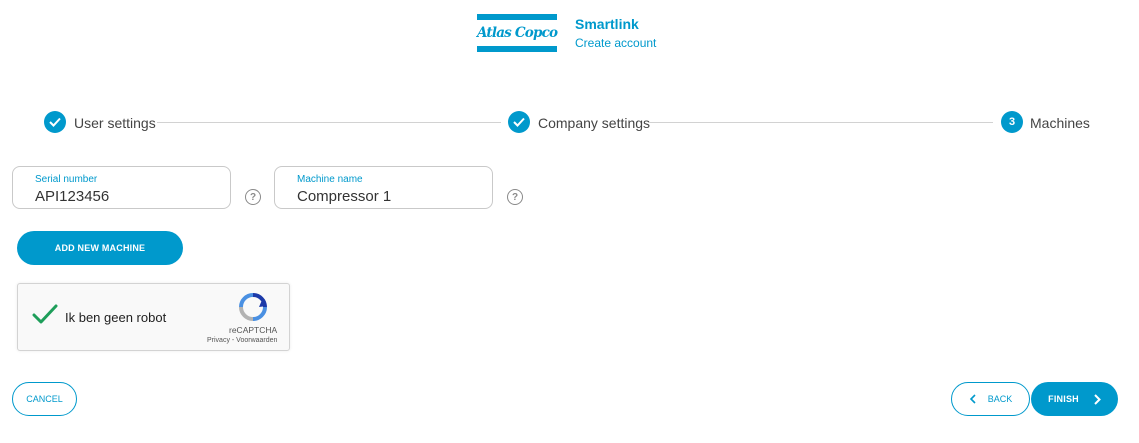 The height and width of the screenshot is (443, 1139). Describe the element at coordinates (242, 340) in the screenshot. I see `captcha-privacy-links: Privacy - Voorwaarden` at that location.